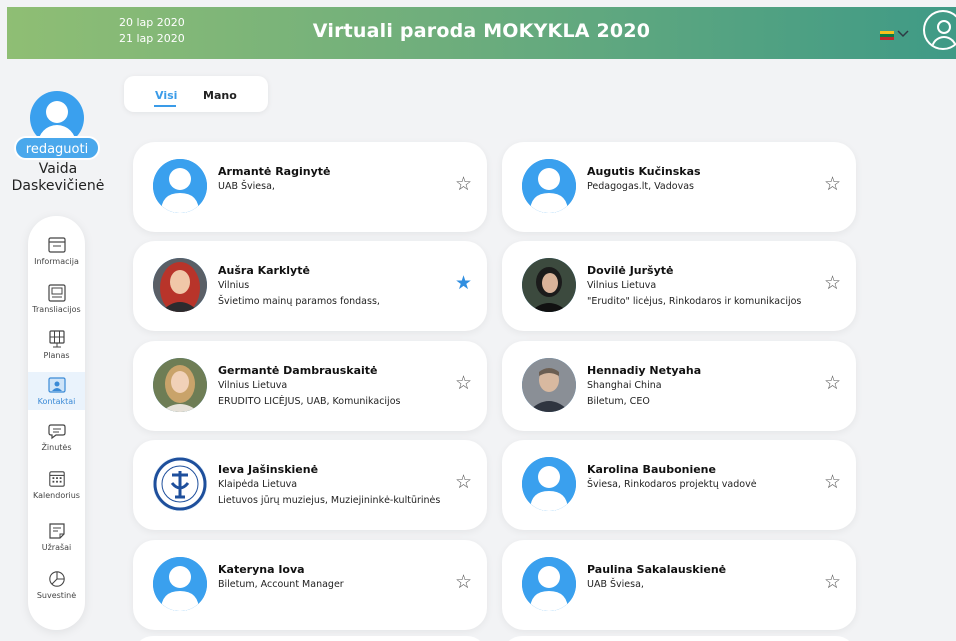 The image size is (956, 641). I want to click on nav-item-kalendorius: Kalendorius, so click(56, 485).